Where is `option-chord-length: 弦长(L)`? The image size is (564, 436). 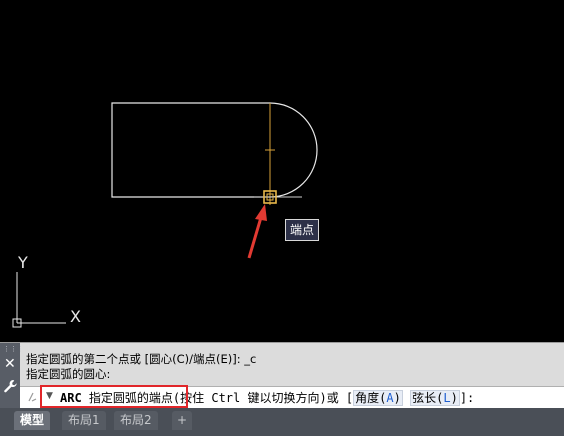
option-chord-length: 弦长(L) is located at coordinates (435, 398).